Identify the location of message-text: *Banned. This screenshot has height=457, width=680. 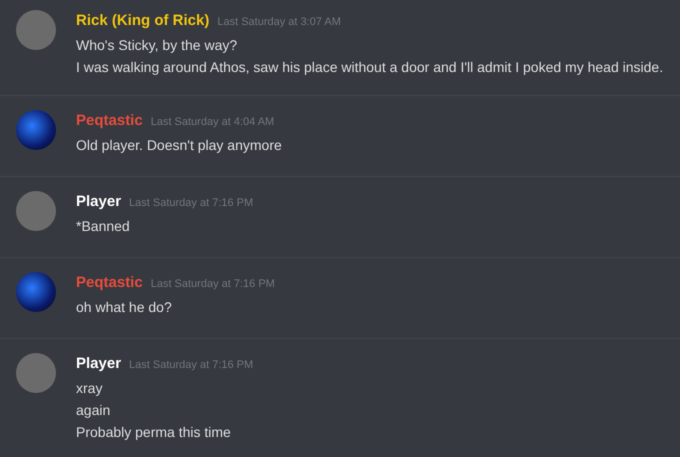
(103, 226).